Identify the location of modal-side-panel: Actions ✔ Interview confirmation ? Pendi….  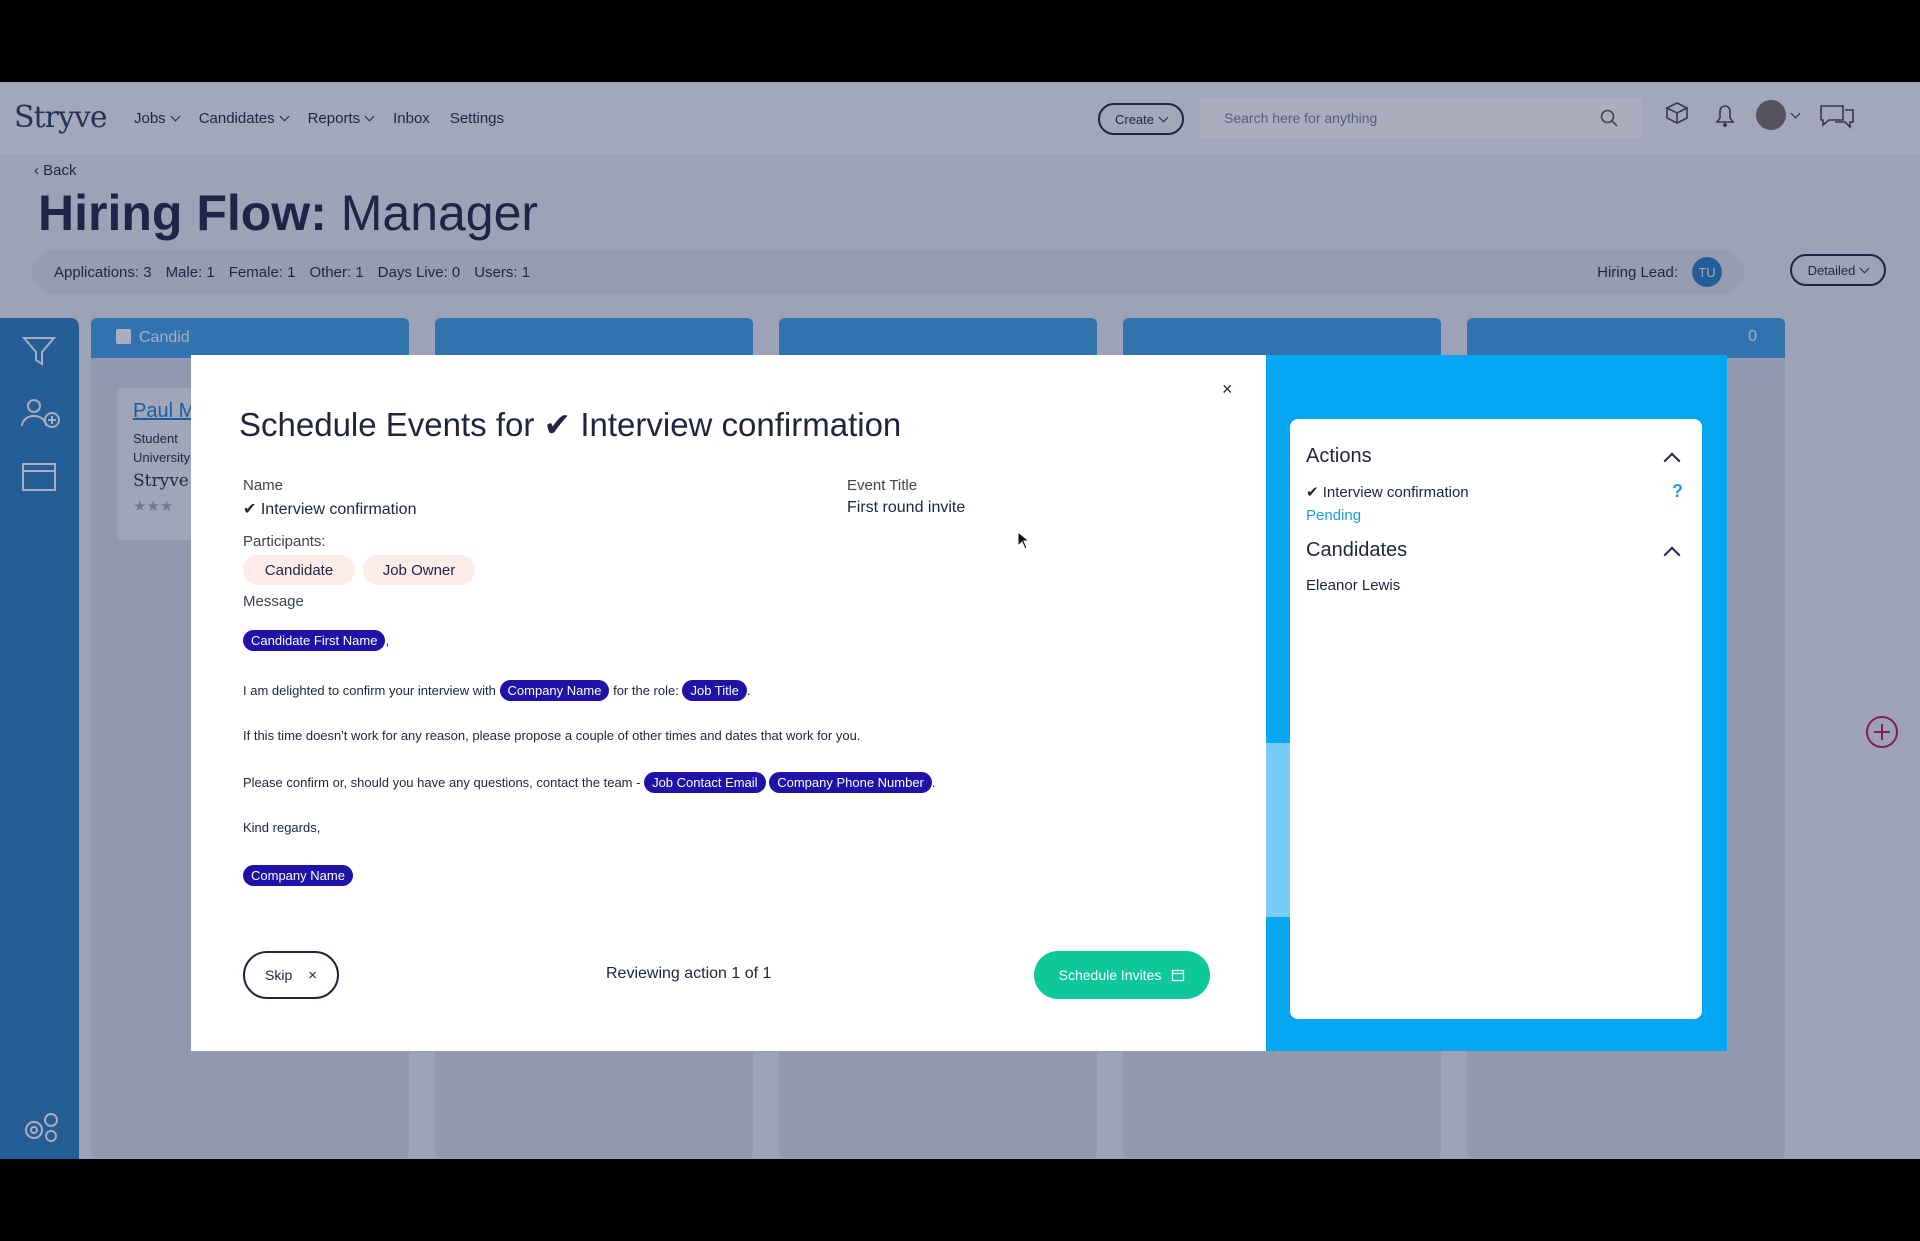
(1496, 703).